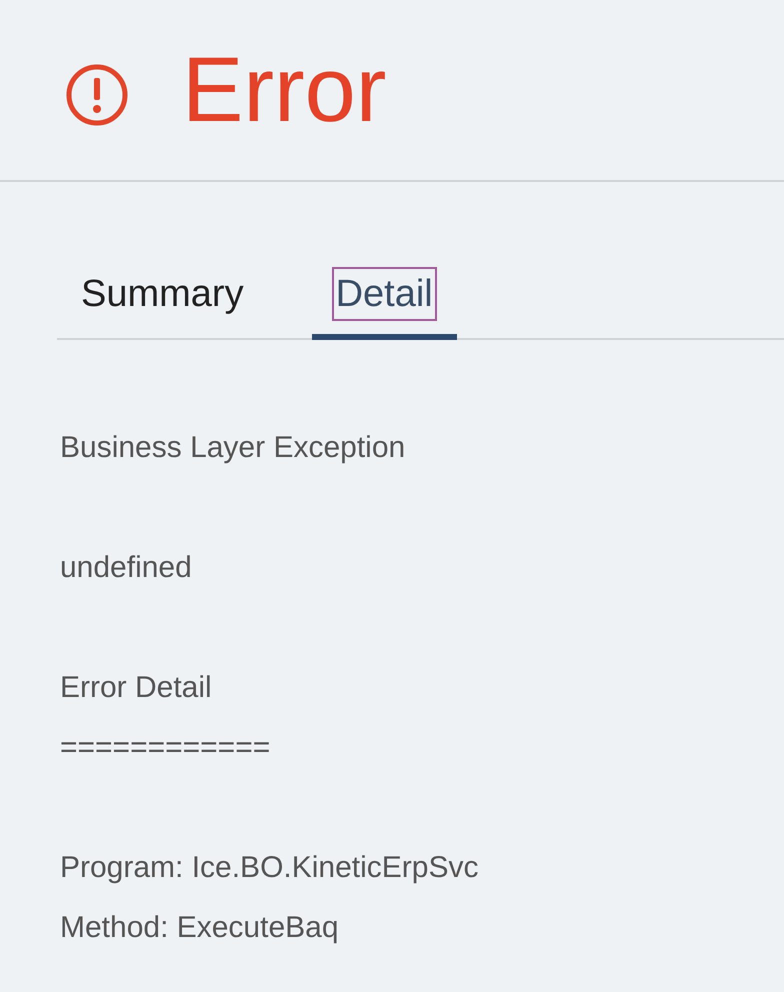 Image resolution: width=784 pixels, height=992 pixels. I want to click on tab: Detail, so click(384, 297).